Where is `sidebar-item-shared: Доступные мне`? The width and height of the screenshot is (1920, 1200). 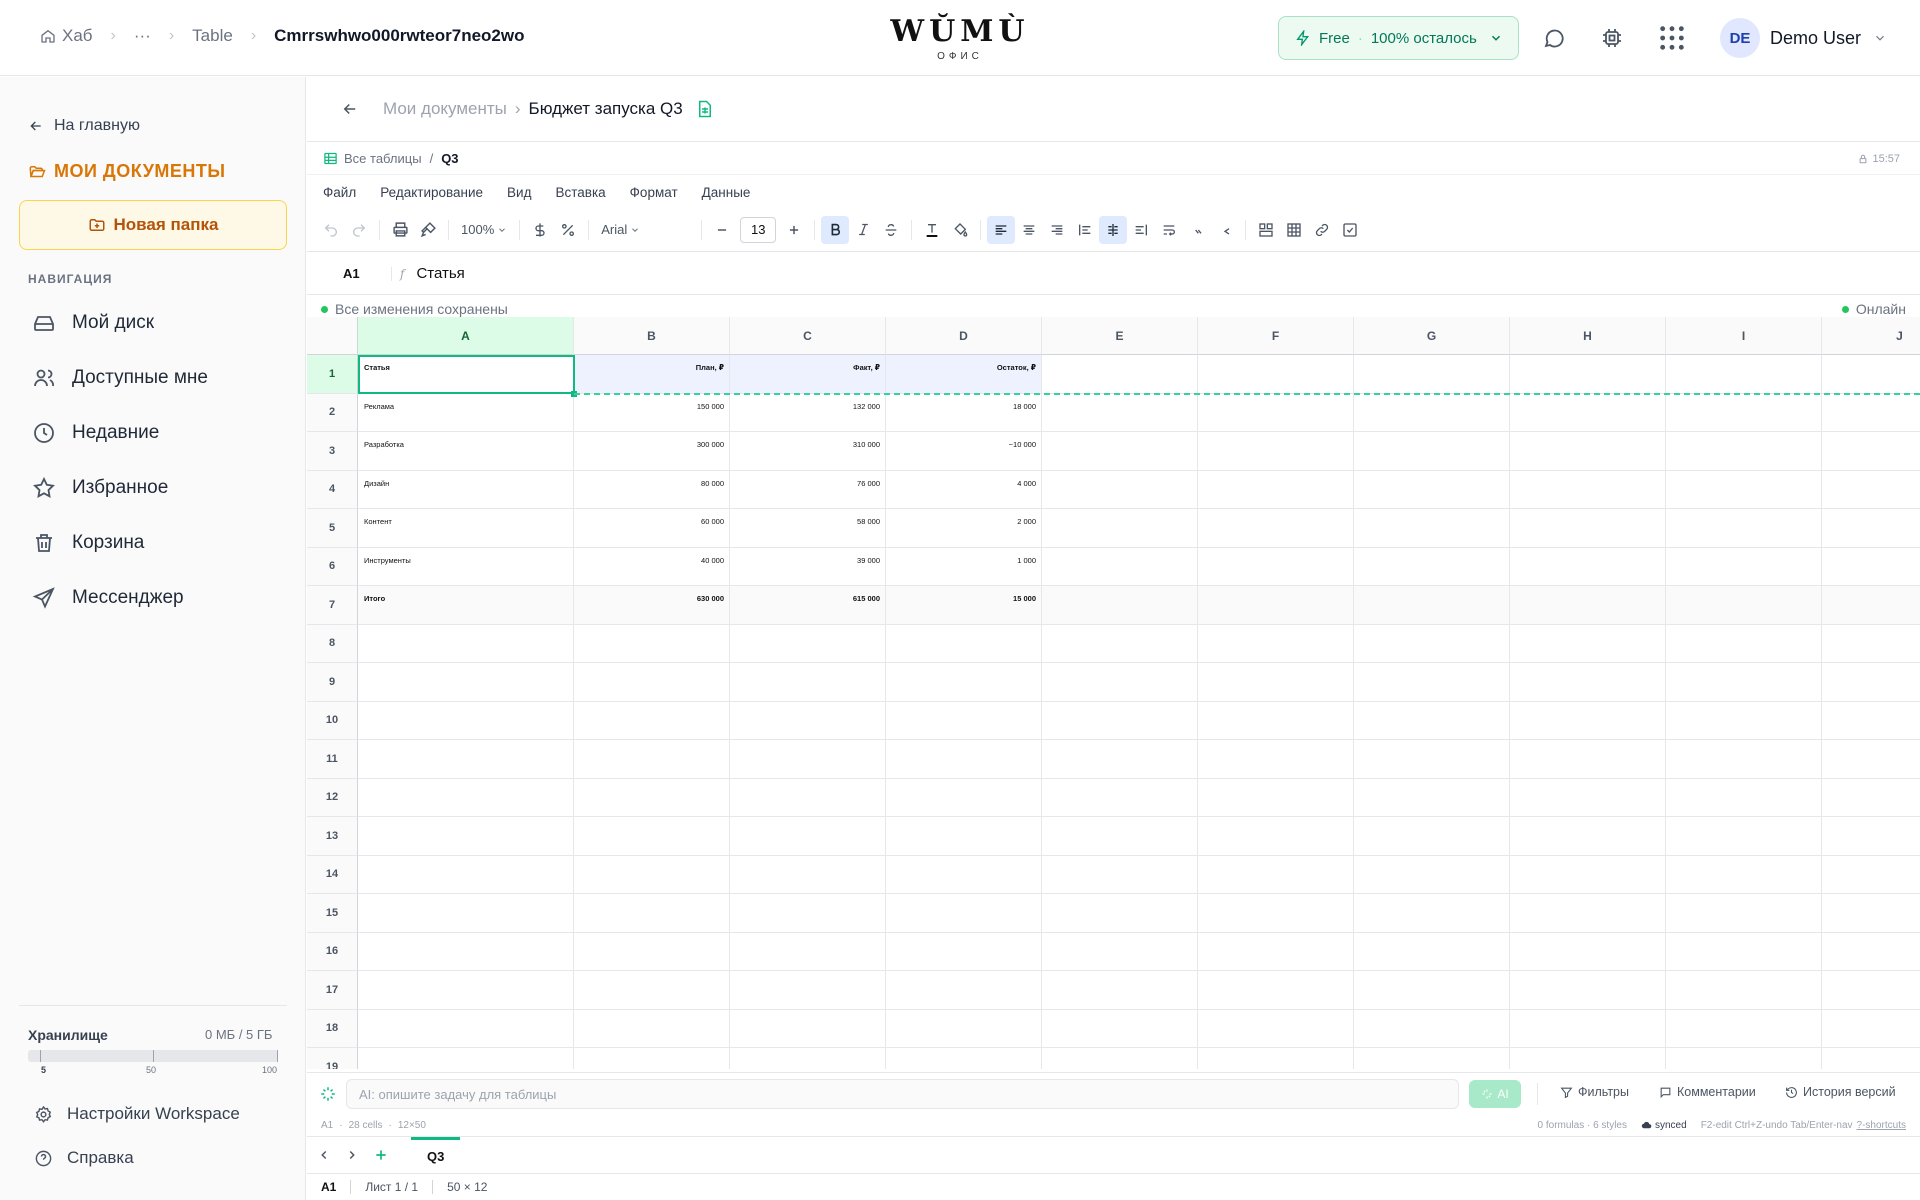
sidebar-item-shared: Доступные мне is located at coordinates (120, 378).